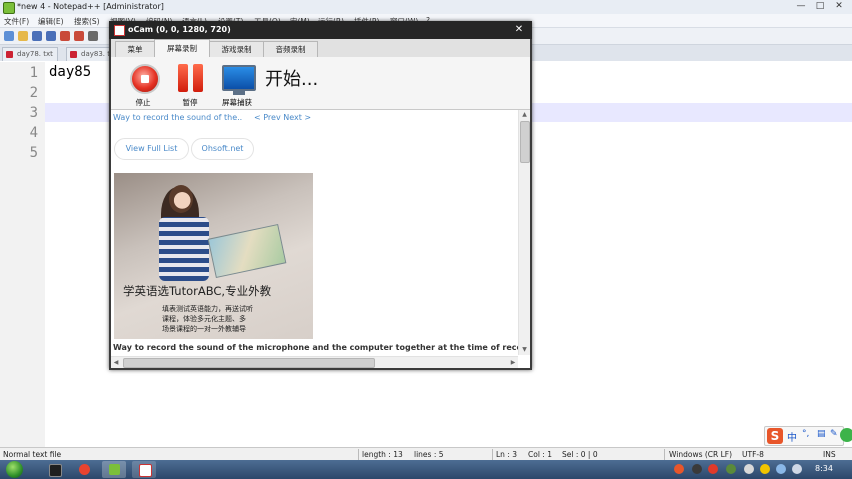 The image size is (852, 479). What do you see at coordinates (679, 469) in the screenshot?
I see `tray-sogou-icon` at bounding box center [679, 469].